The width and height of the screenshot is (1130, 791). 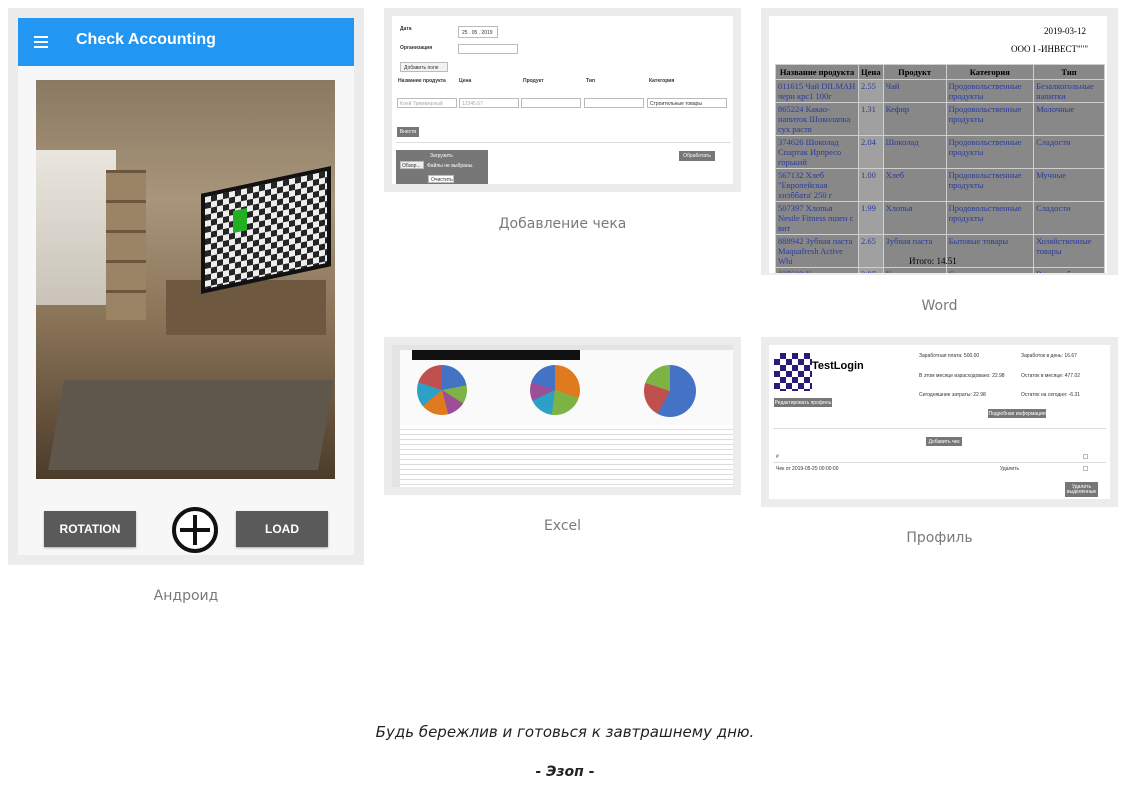 I want to click on word-th: Тип, so click(x=1069, y=72).